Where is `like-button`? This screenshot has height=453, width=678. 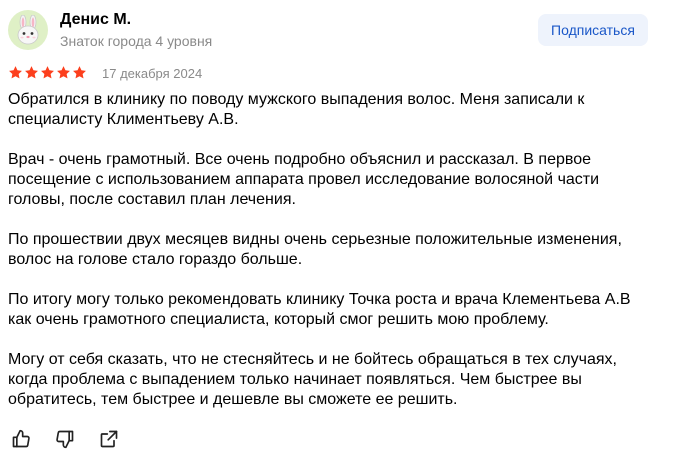 like-button is located at coordinates (21, 439).